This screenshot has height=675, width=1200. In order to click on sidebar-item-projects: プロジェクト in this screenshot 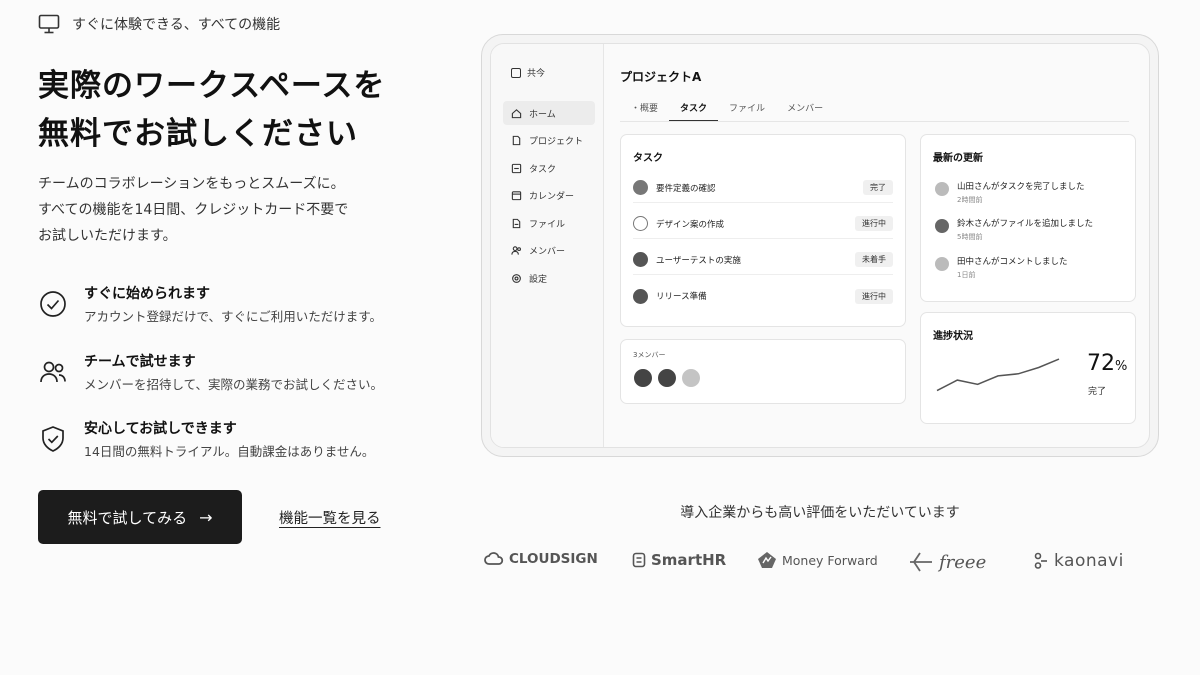, I will do `click(549, 140)`.